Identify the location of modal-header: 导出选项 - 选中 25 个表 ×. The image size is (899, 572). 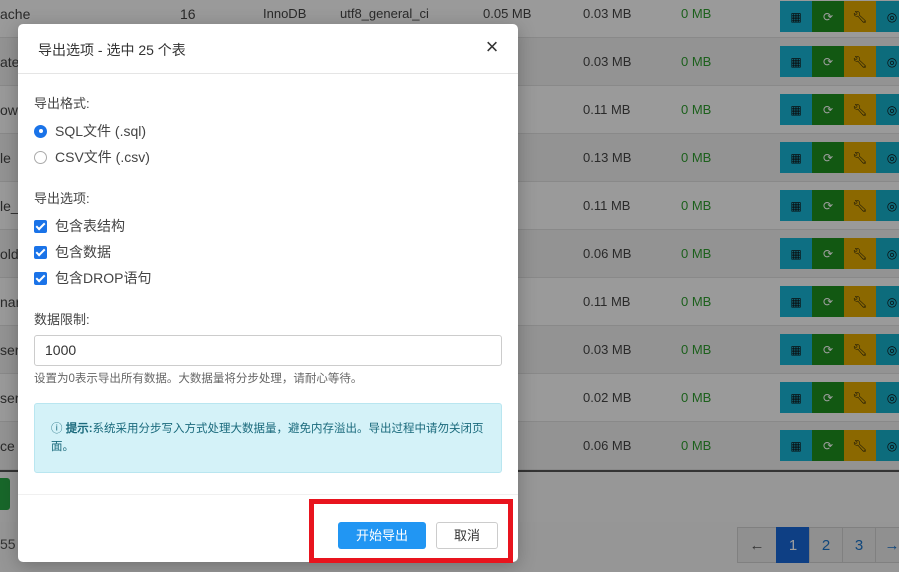
(268, 49).